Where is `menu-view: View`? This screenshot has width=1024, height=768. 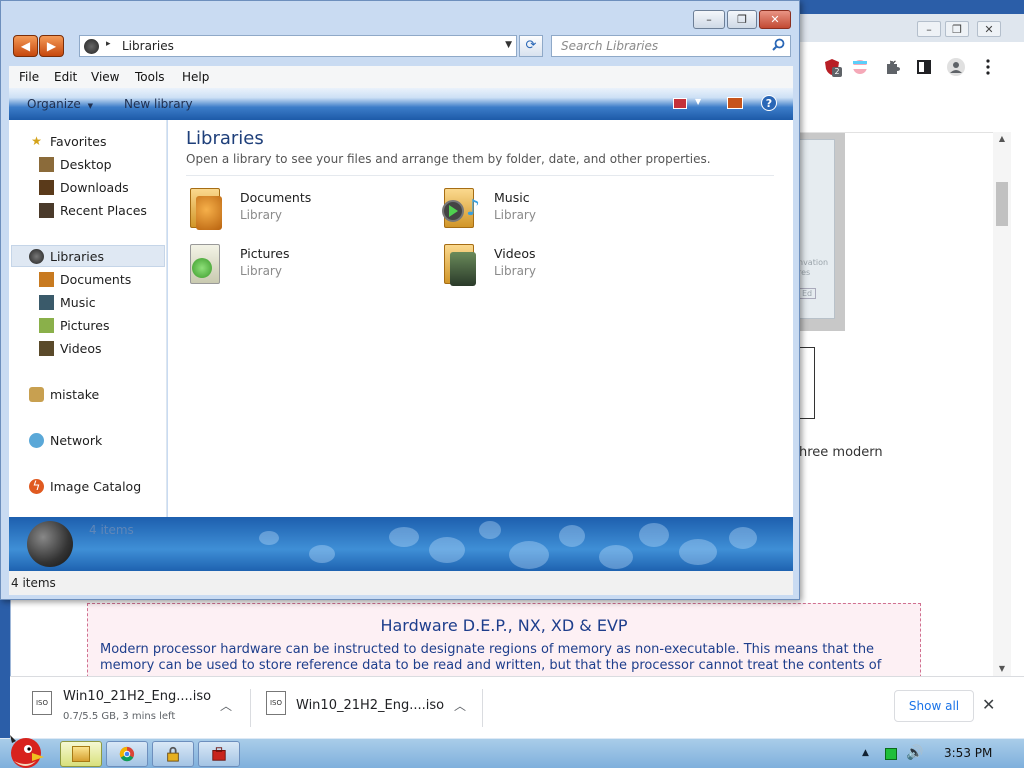
menu-view: View is located at coordinates (105, 77).